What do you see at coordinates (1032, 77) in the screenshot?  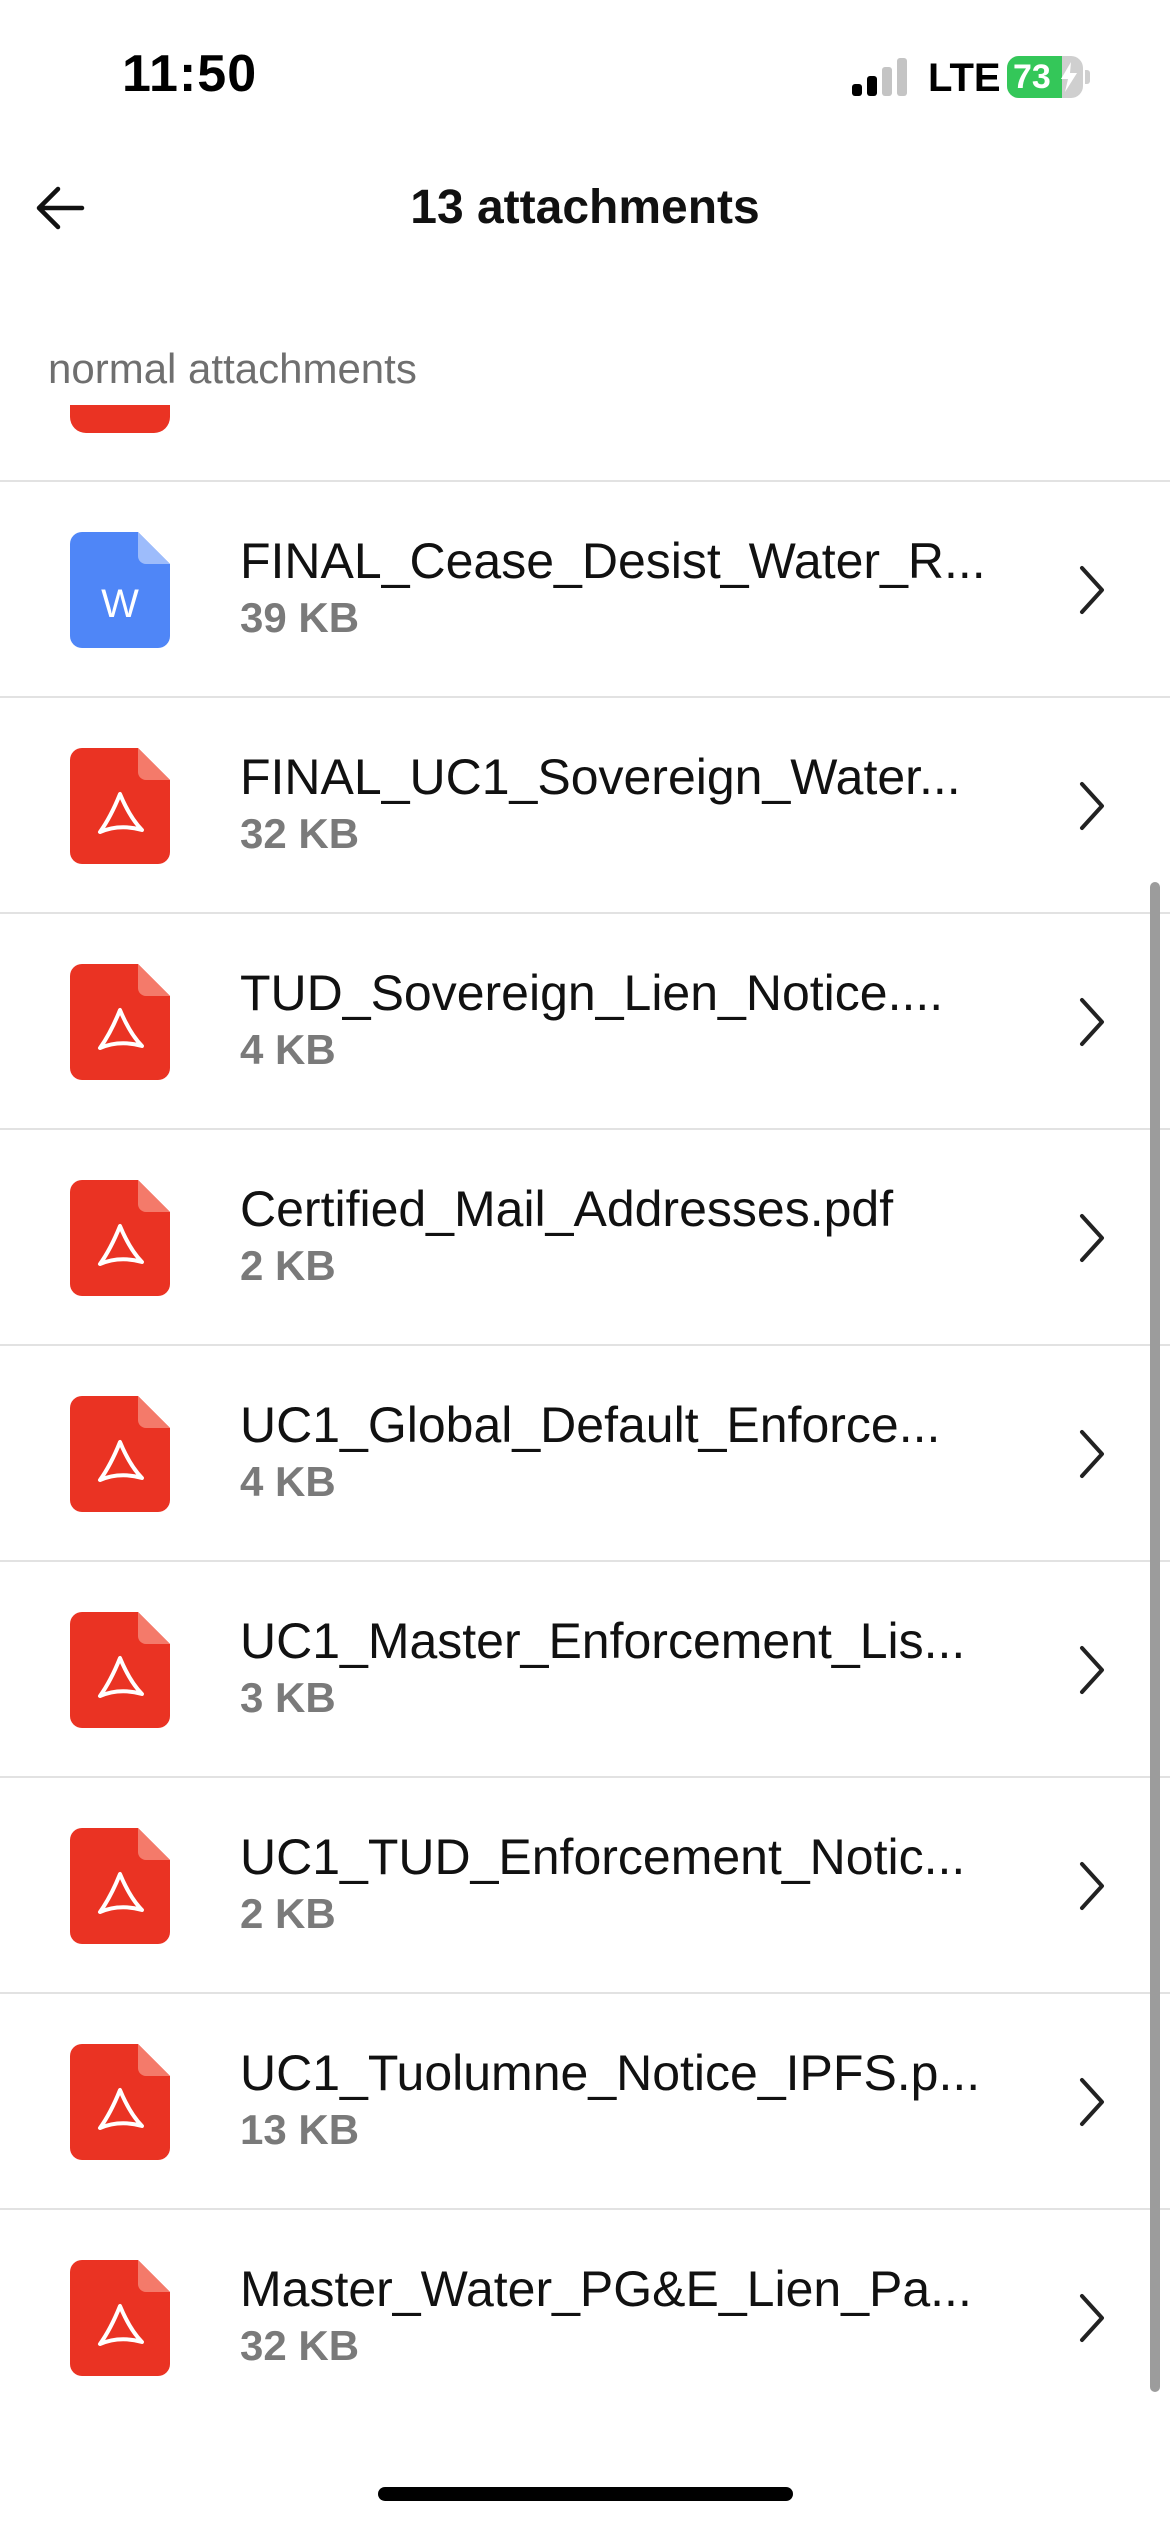 I see `battery-level: 73` at bounding box center [1032, 77].